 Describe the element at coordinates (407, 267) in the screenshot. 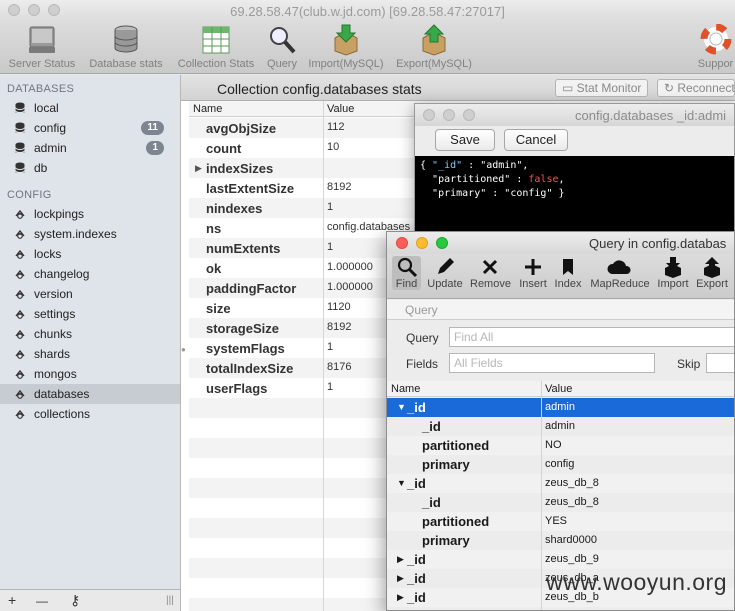

I see `magnifier-icon` at that location.